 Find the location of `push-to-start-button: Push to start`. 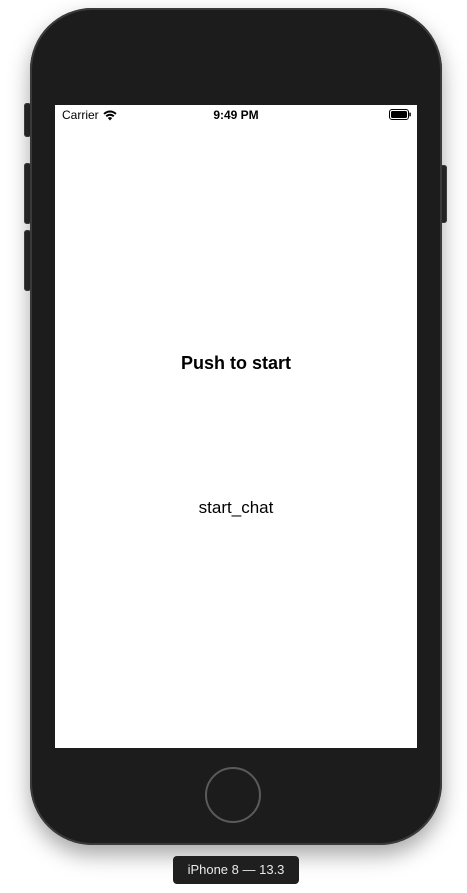

push-to-start-button: Push to start is located at coordinates (236, 363).